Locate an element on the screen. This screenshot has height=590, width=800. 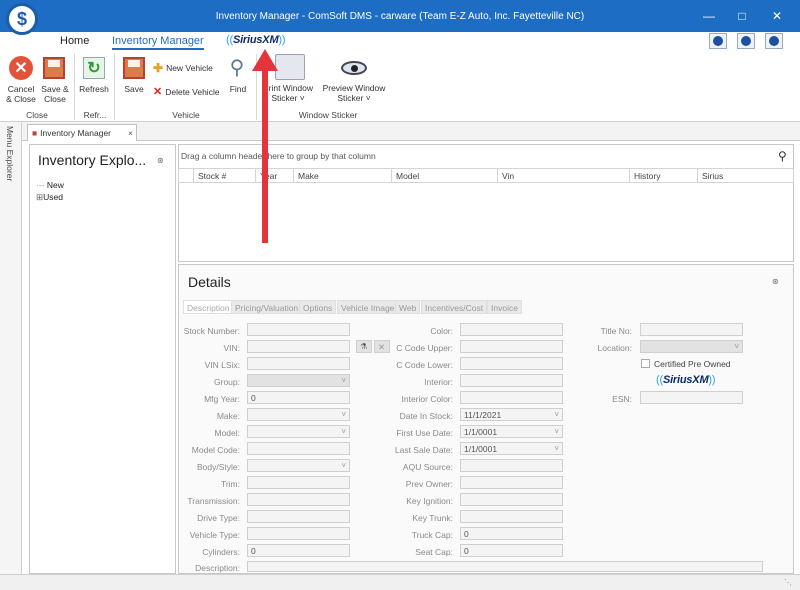
preview-window-sticker-label: Preview Window Sticker ˅ is located at coordinates (354, 93).